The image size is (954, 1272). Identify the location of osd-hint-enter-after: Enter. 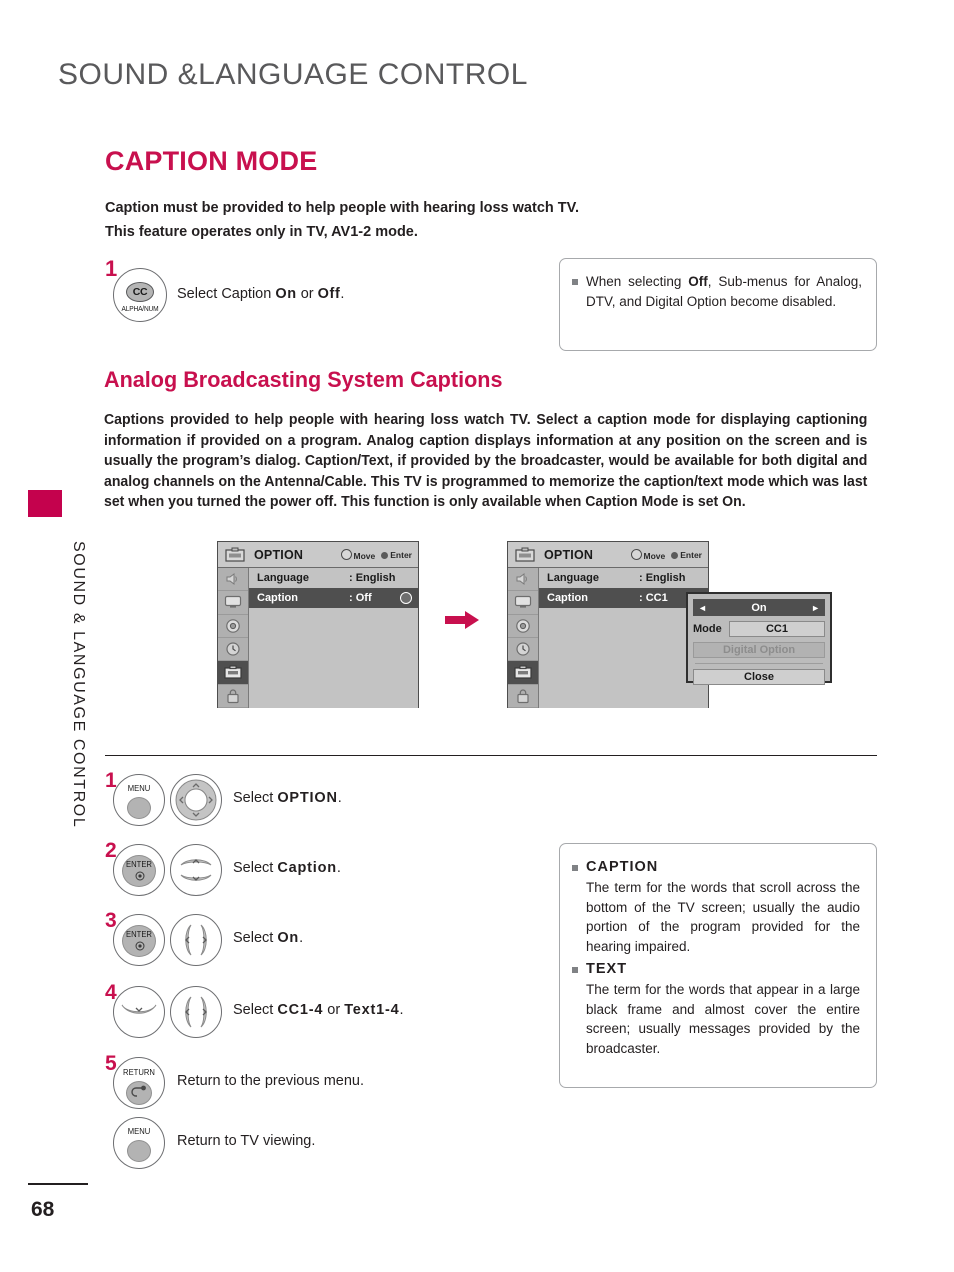
(686, 555).